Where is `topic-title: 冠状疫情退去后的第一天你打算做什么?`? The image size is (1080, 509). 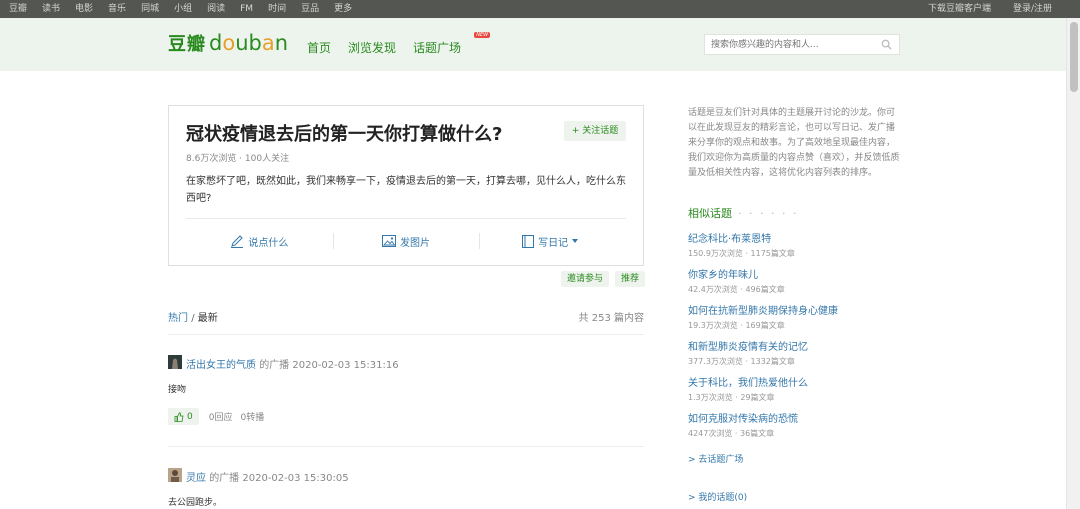
topic-title: 冠状疫情退去后的第一天你打算做什么? is located at coordinates (344, 134).